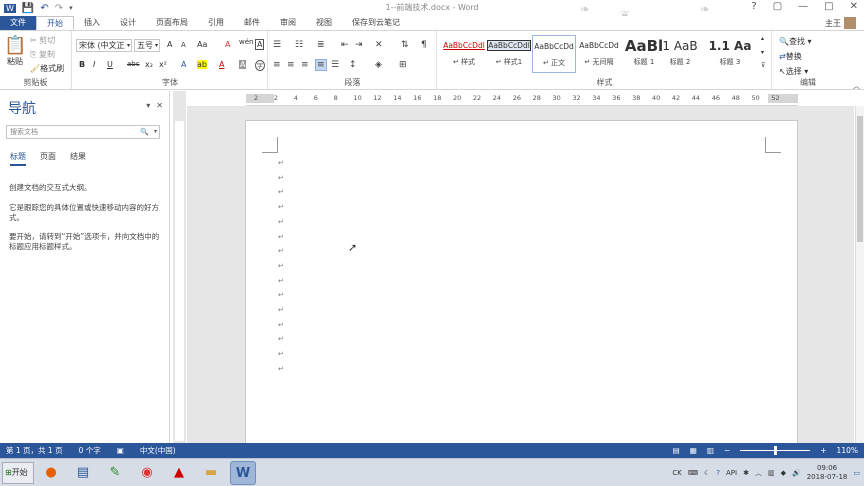  I want to click on align-left-icon: ≡, so click(277, 65).